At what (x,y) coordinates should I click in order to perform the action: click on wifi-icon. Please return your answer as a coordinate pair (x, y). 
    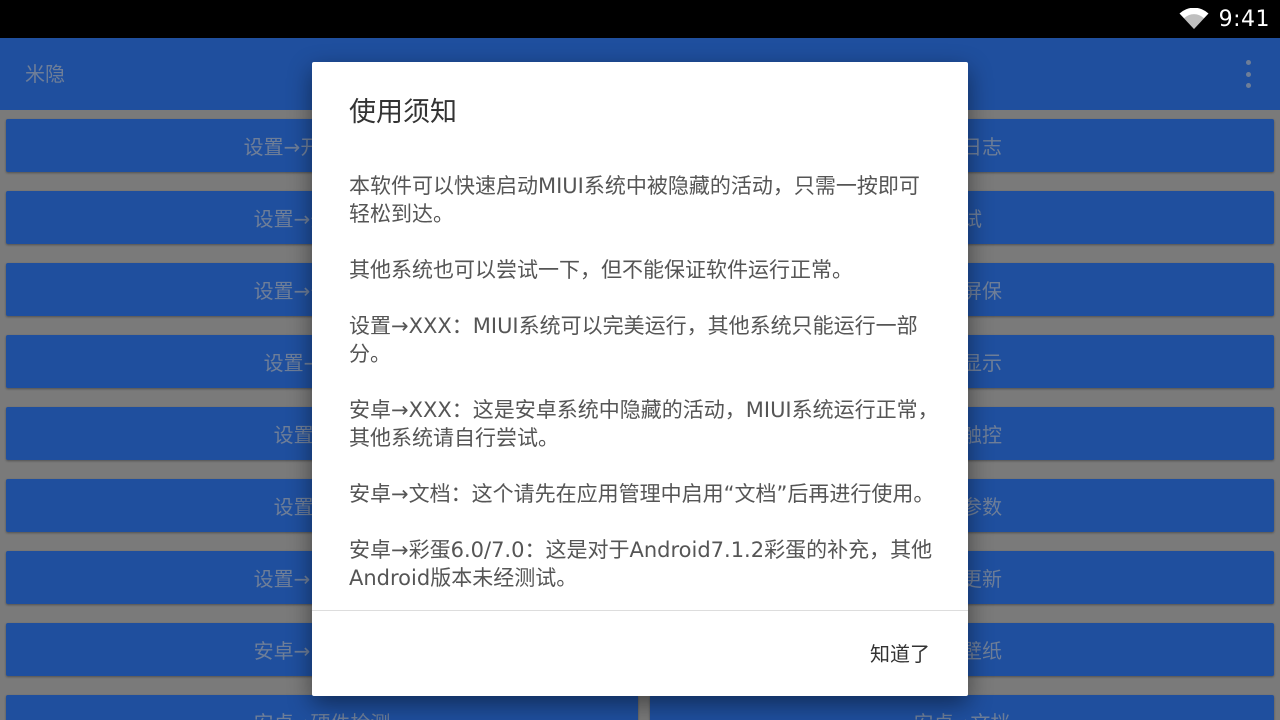
    Looking at the image, I should click on (1194, 18).